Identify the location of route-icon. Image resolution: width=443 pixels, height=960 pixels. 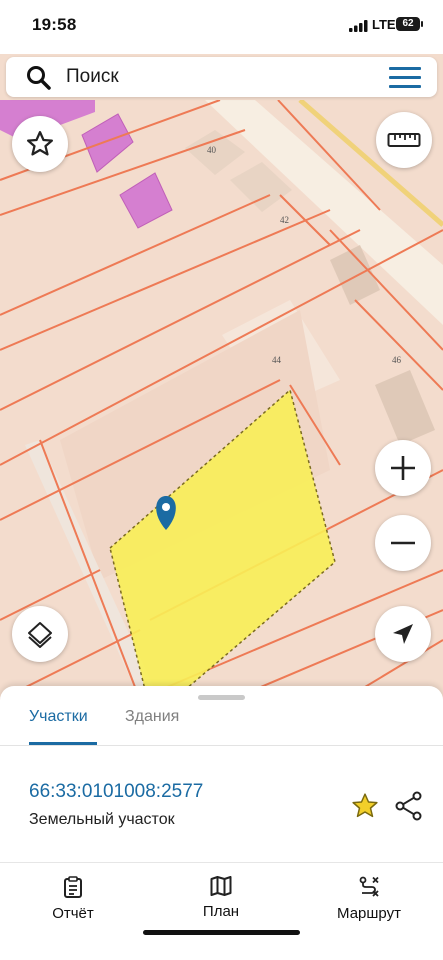
(369, 886).